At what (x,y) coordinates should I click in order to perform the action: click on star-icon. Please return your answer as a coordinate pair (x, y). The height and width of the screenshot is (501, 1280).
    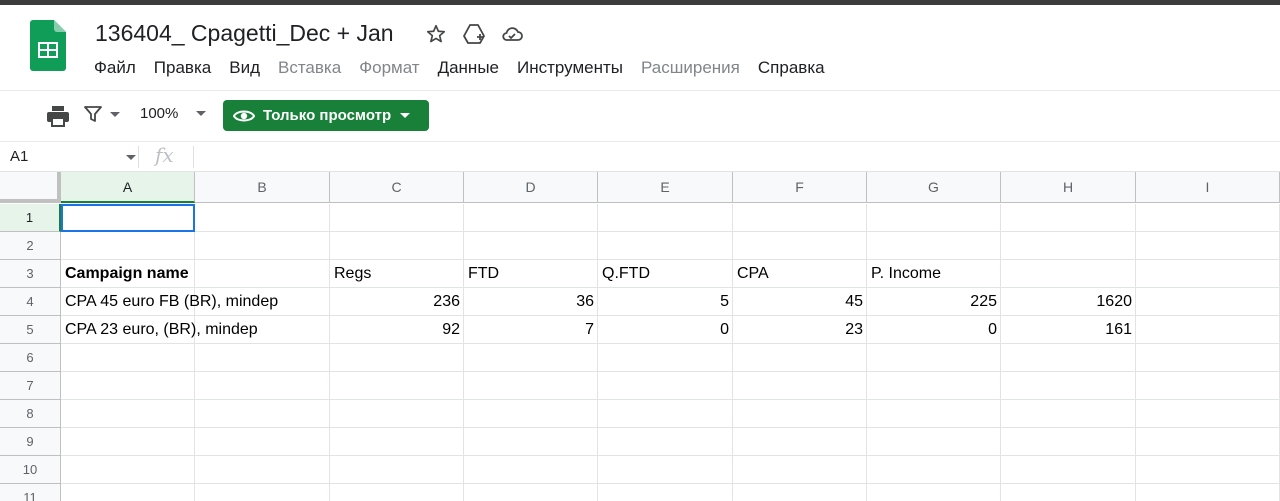
    Looking at the image, I should click on (436, 34).